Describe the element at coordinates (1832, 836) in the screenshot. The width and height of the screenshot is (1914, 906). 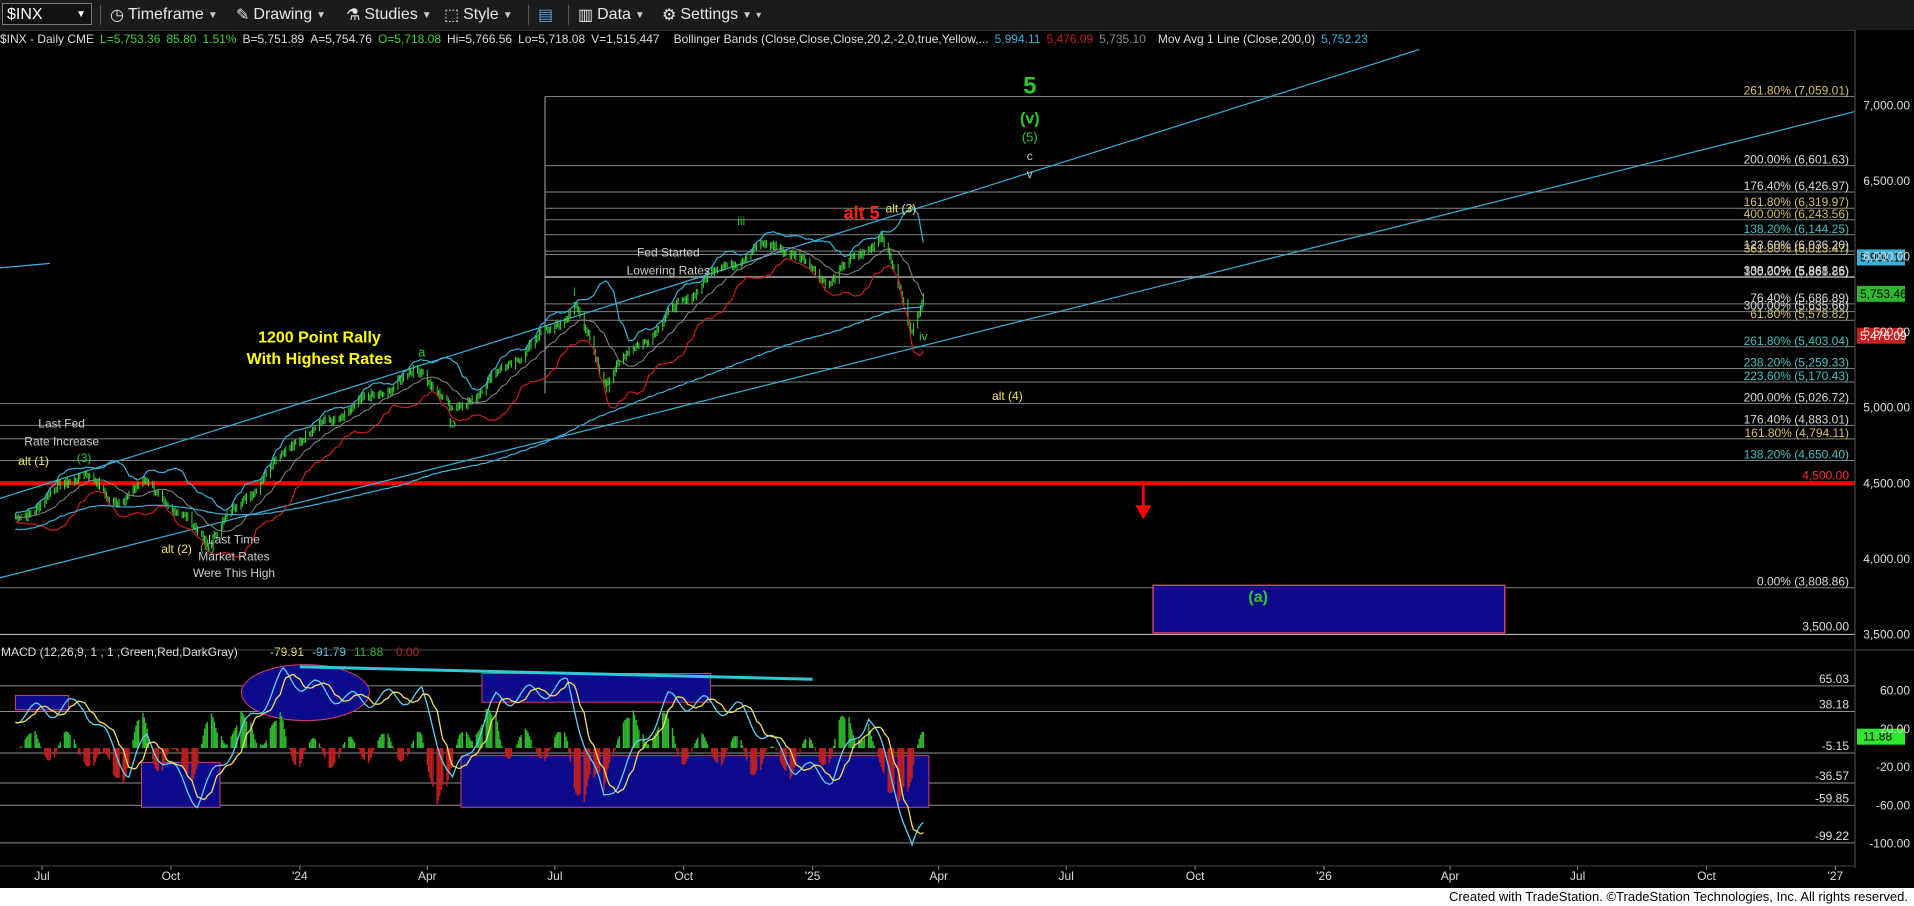
I see `macd-level-label: -99.22` at that location.